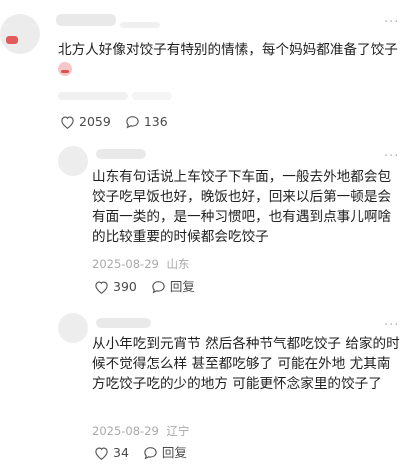 This screenshot has height=466, width=413. What do you see at coordinates (178, 264) in the screenshot?
I see `comment-location: 山东` at bounding box center [178, 264].